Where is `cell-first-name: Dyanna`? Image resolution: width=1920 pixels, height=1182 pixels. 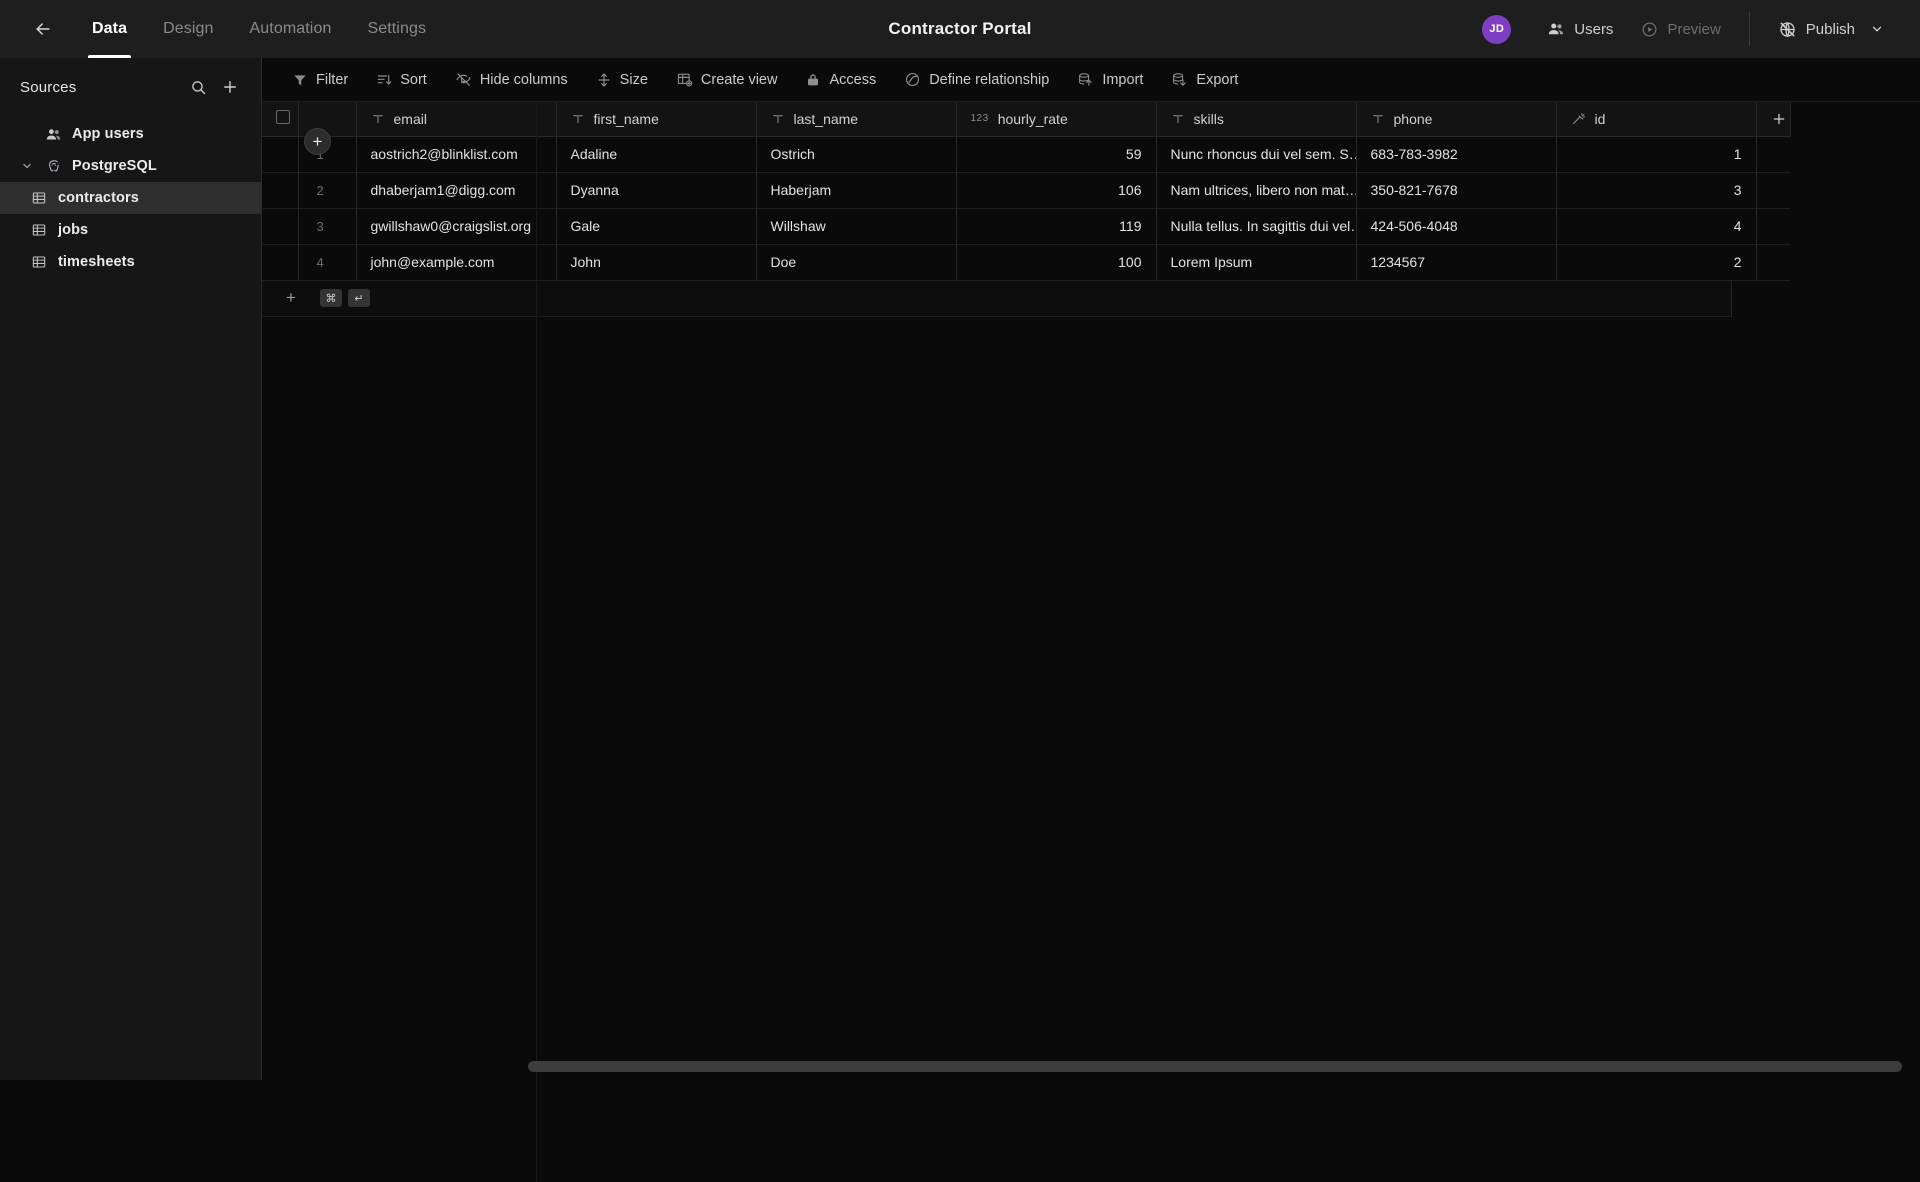
cell-first-name: Dyanna is located at coordinates (656, 190).